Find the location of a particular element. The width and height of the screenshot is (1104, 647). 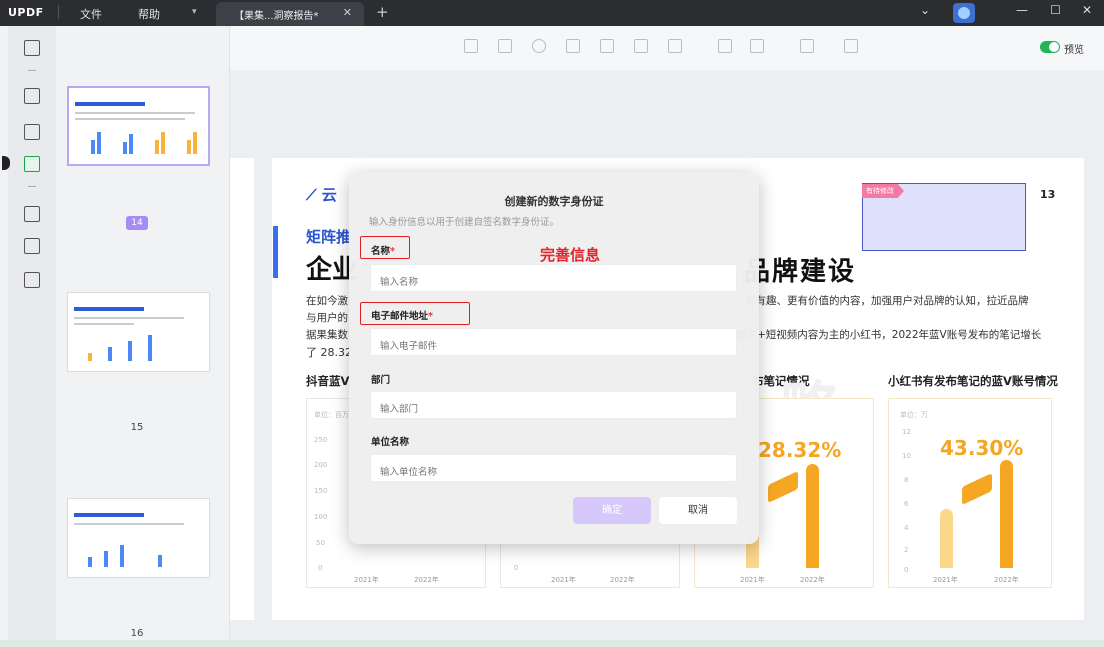

chart-heading: 抖音蓝V is located at coordinates (328, 381).